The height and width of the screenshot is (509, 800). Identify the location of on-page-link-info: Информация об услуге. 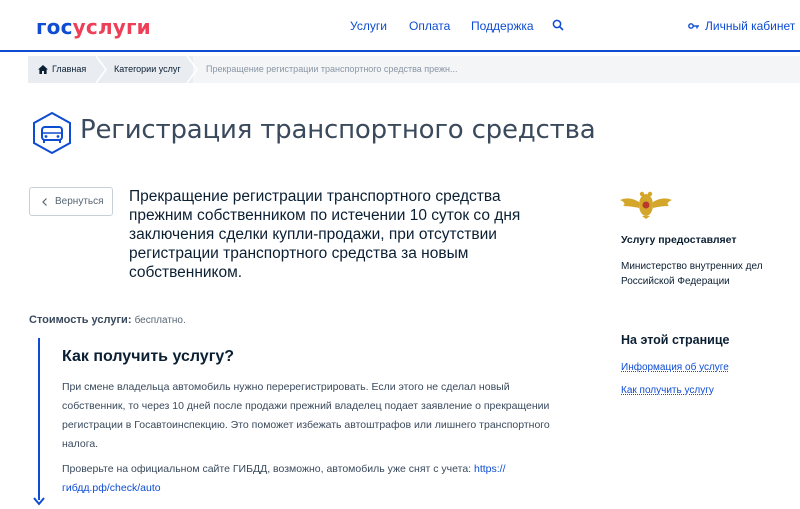
(675, 367).